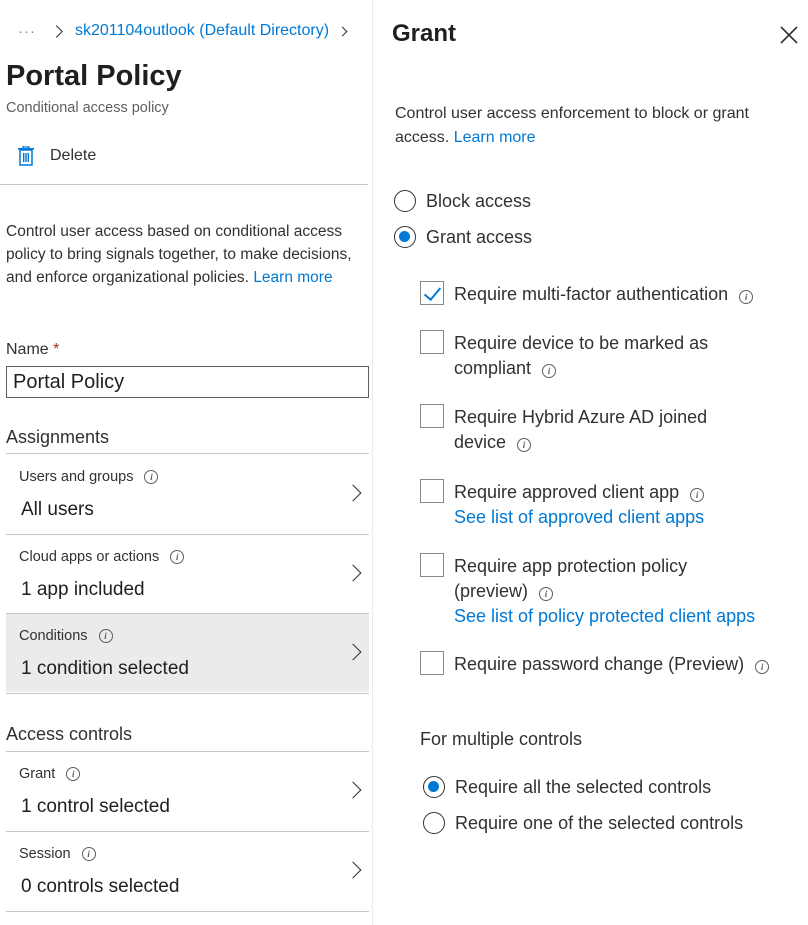 This screenshot has height=925, width=808. What do you see at coordinates (432, 491) in the screenshot?
I see `approved-client-app-checkbox` at bounding box center [432, 491].